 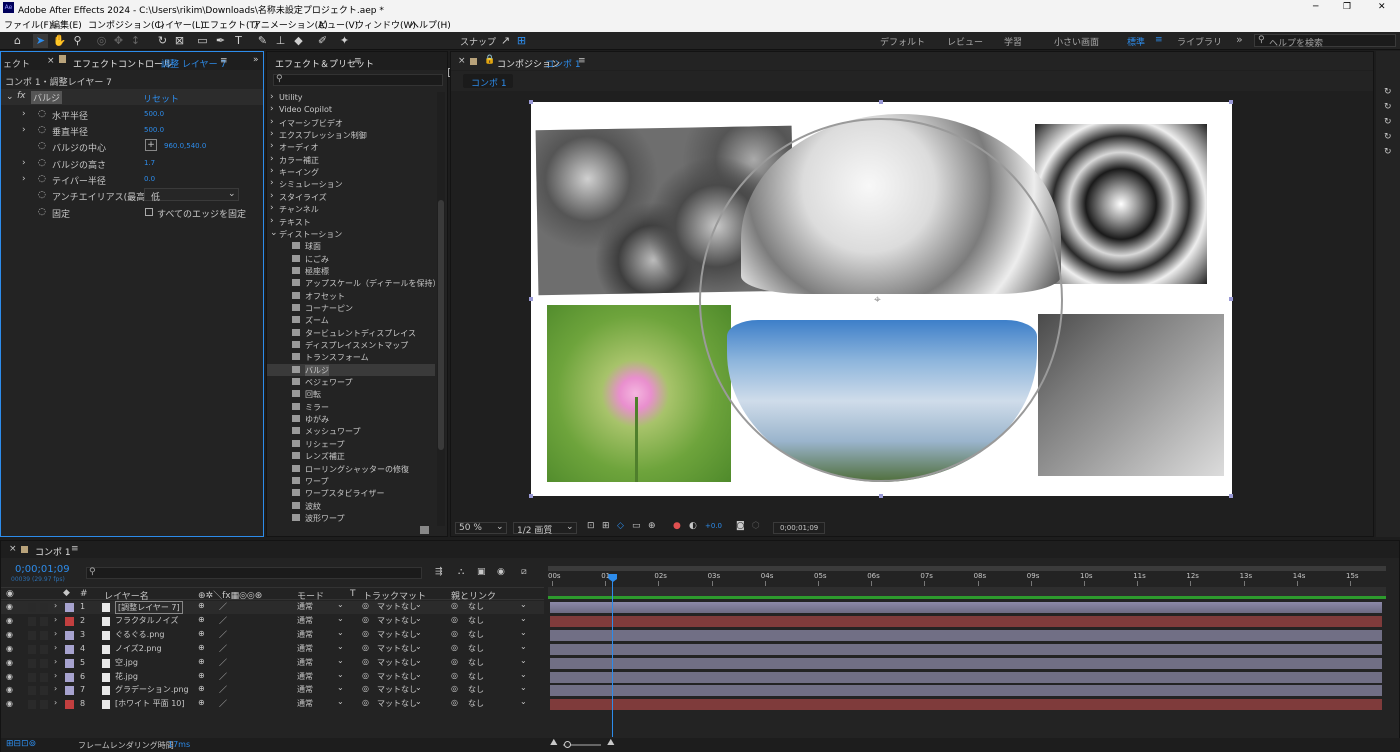 I want to click on effect-controls-tab: エフェクトコントロール, so click(x=122, y=63).